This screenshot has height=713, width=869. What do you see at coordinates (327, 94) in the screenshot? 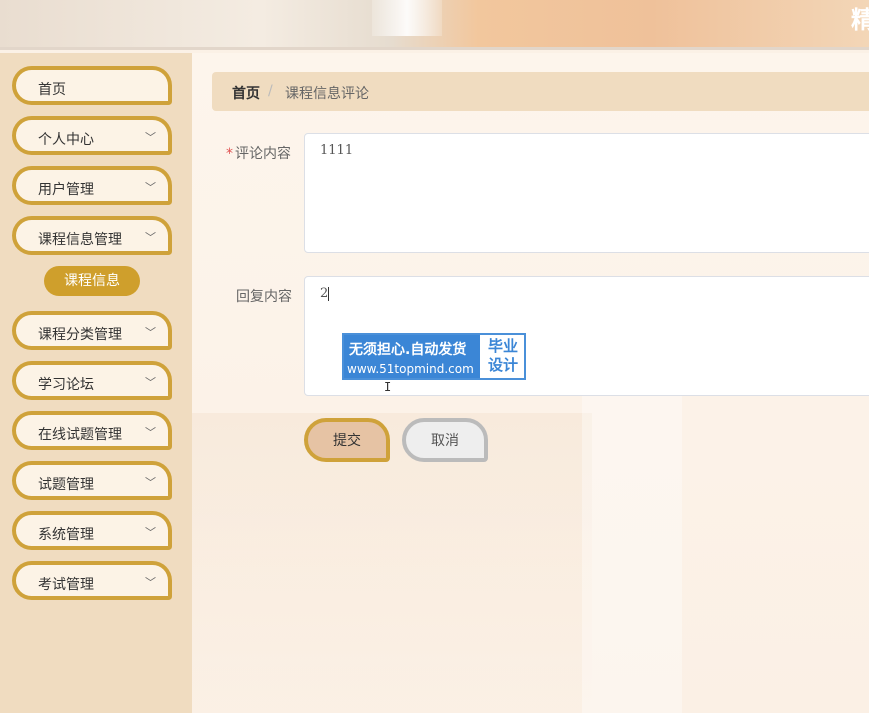
I see `breadcrumb-current: 课程信息评论` at bounding box center [327, 94].